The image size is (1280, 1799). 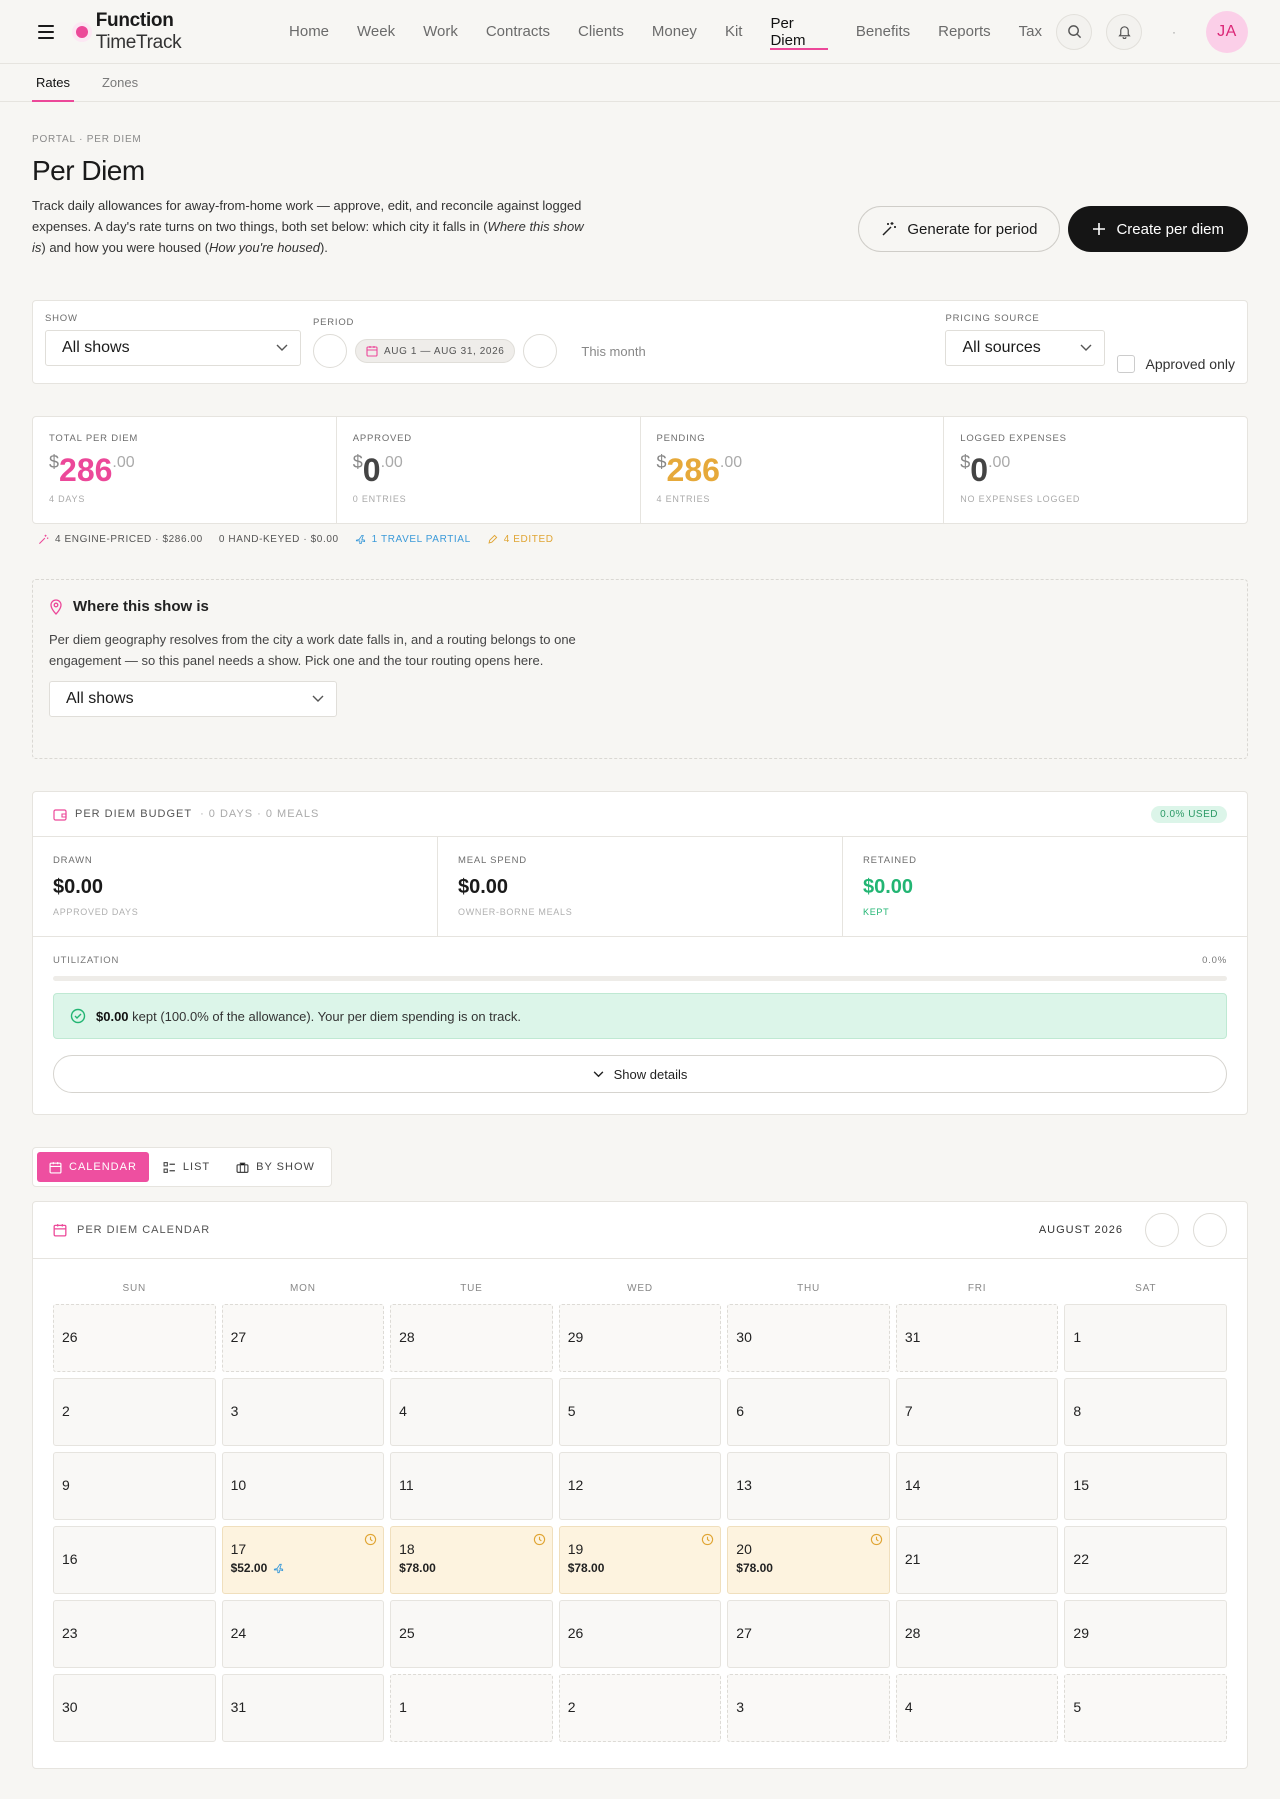 What do you see at coordinates (808, 1412) in the screenshot?
I see `calendar-day: 6` at bounding box center [808, 1412].